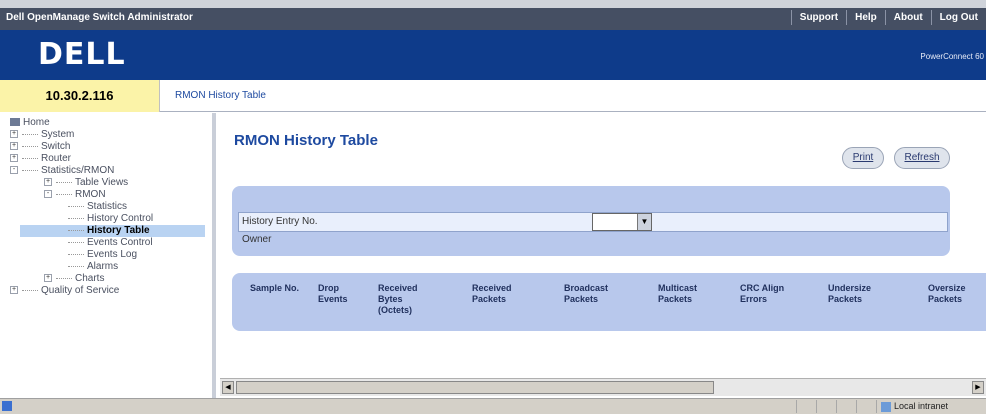 Image resolution: width=986 pixels, height=414 pixels. What do you see at coordinates (75, 195) in the screenshot?
I see `tree-item-rmon: - RMON` at bounding box center [75, 195].